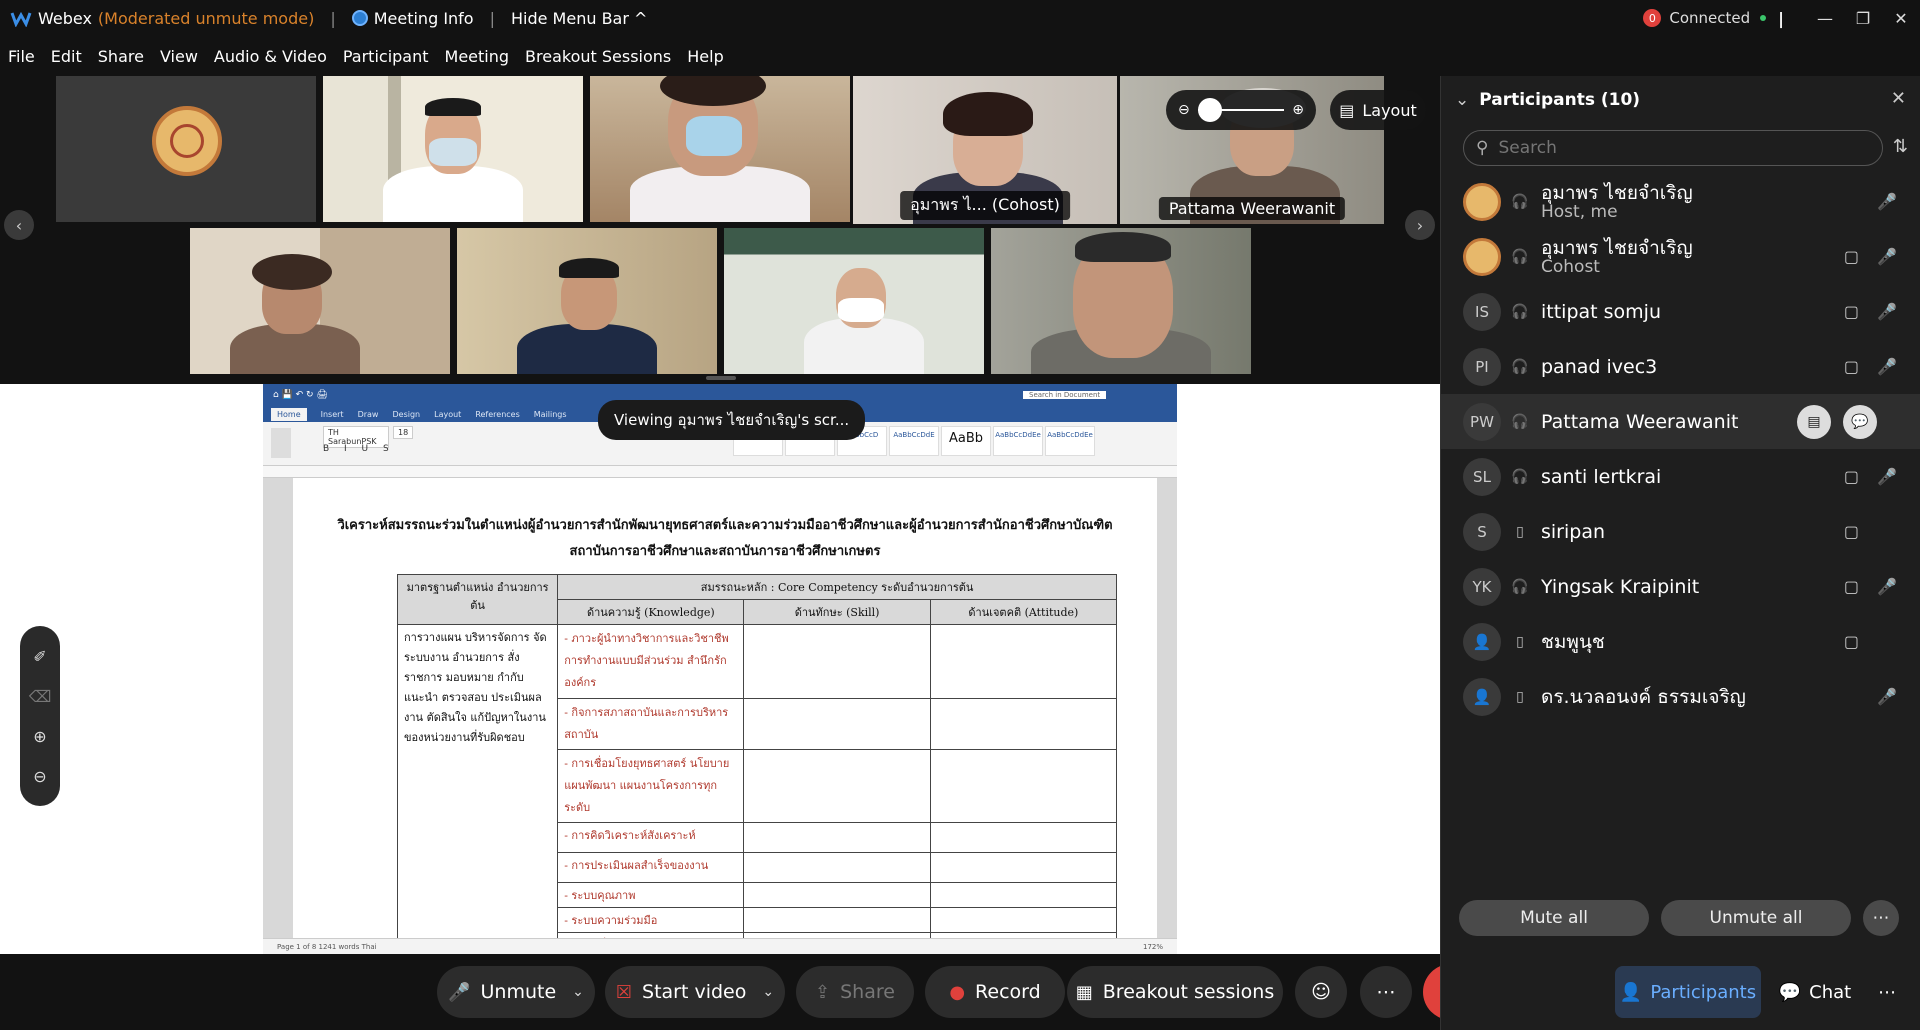  I want to click on hide-menu-bar-button: Hide Menu Bar ^, so click(579, 18).